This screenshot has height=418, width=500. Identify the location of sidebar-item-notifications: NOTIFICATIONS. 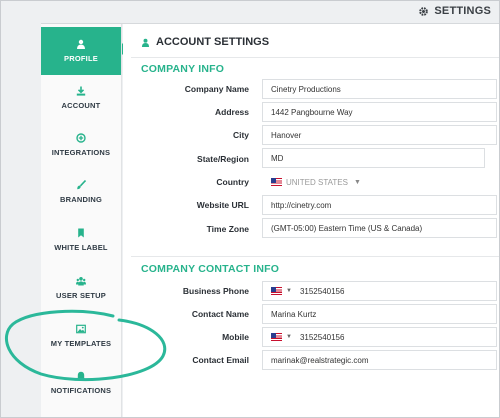
(81, 383).